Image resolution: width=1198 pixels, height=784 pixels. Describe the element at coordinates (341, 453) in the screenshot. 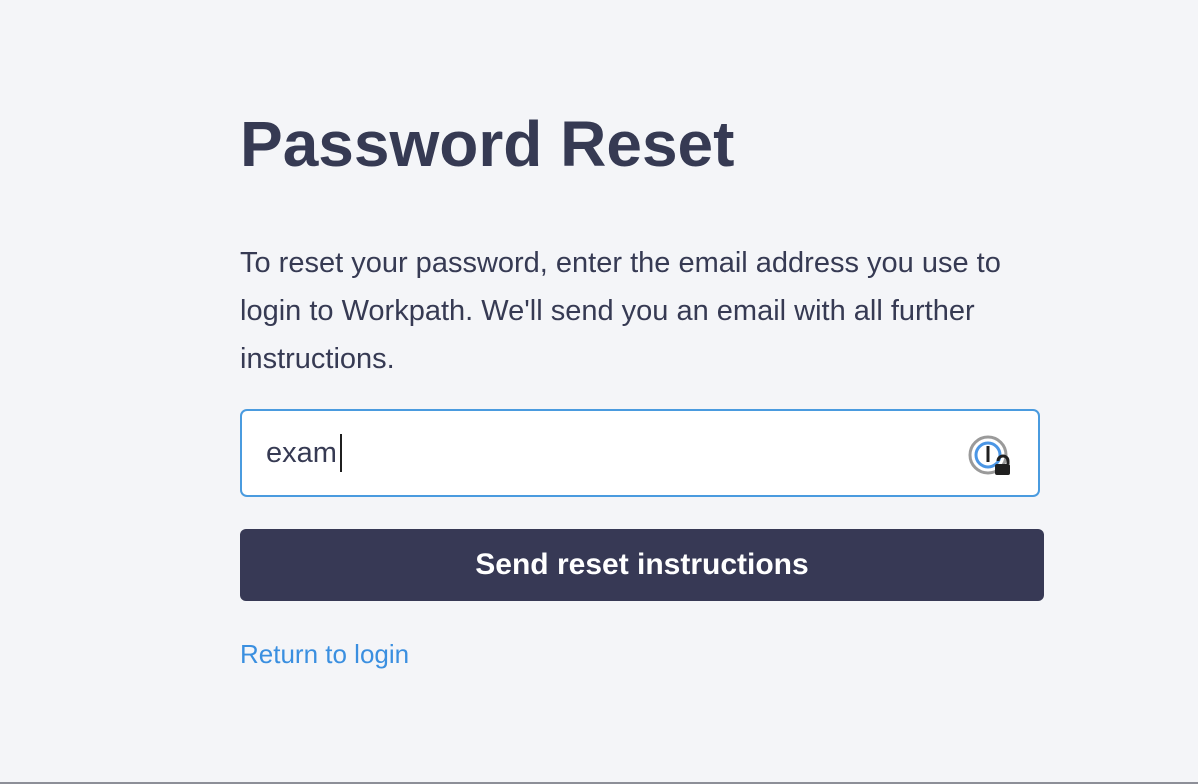

I see `text-cursor` at that location.